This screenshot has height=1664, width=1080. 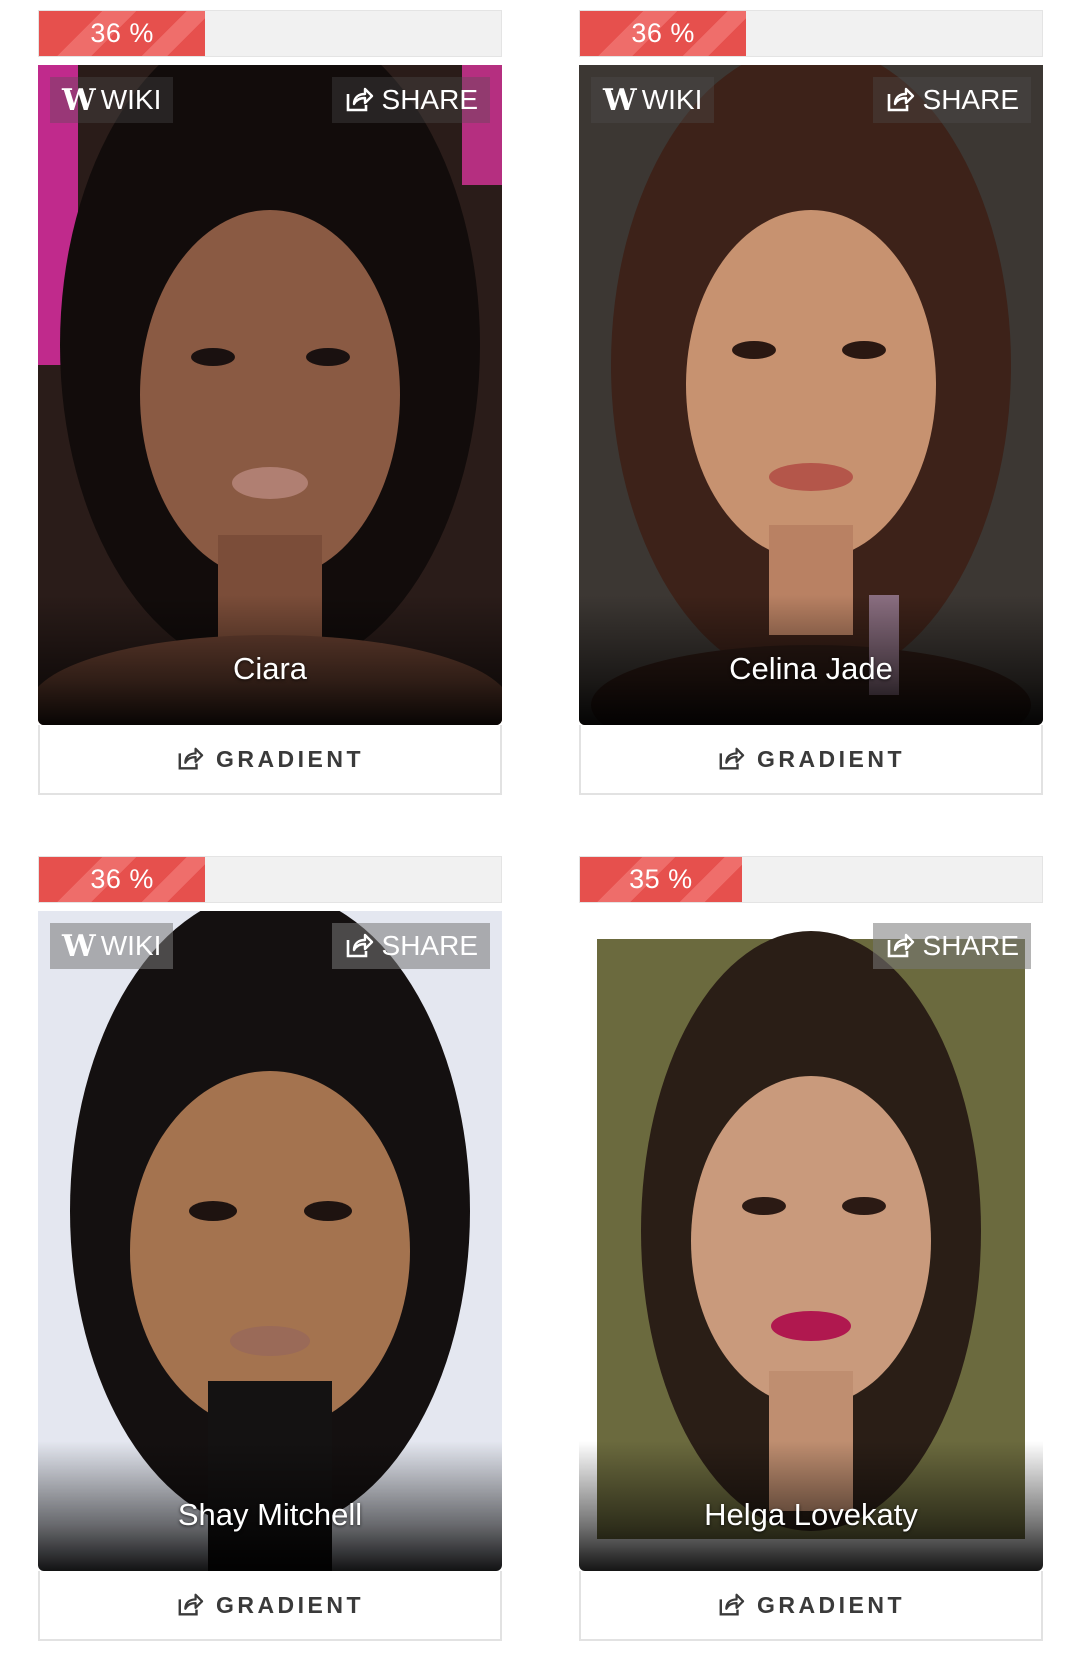 I want to click on celebrity-name: Shay Mitchell, so click(x=270, y=1514).